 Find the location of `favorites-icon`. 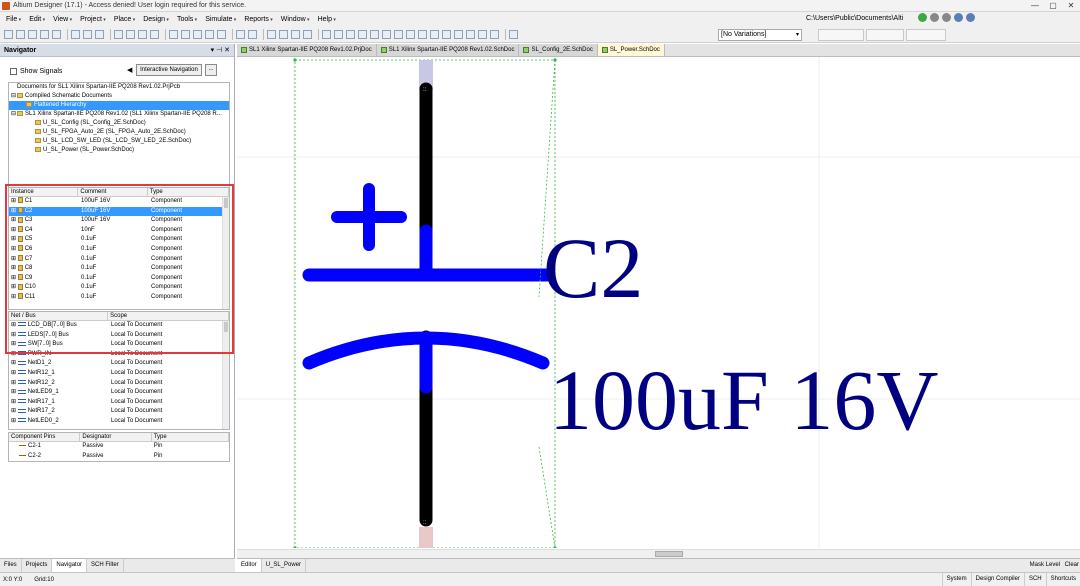

favorites-icon is located at coordinates (970, 17).